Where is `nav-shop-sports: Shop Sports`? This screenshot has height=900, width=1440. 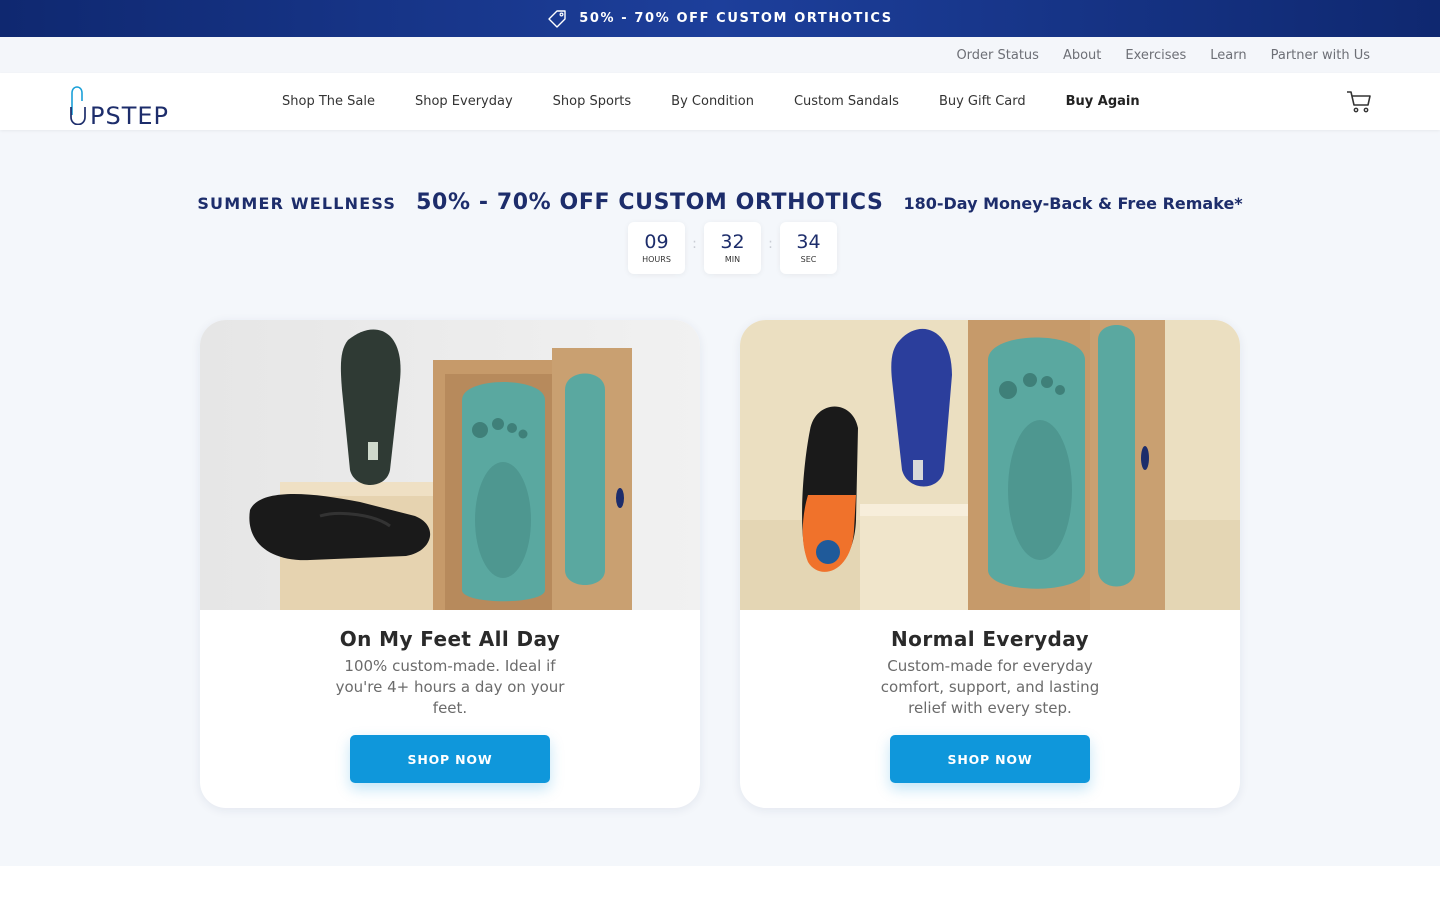 nav-shop-sports: Shop Sports is located at coordinates (592, 101).